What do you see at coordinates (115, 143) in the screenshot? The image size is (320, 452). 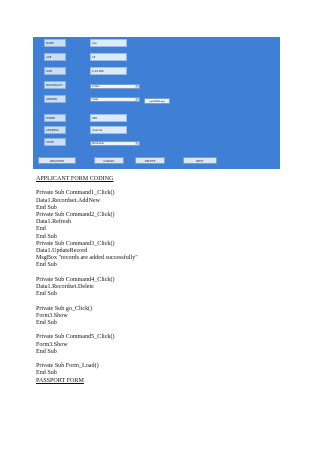 I see `state-select: tamilnadu ▾` at bounding box center [115, 143].